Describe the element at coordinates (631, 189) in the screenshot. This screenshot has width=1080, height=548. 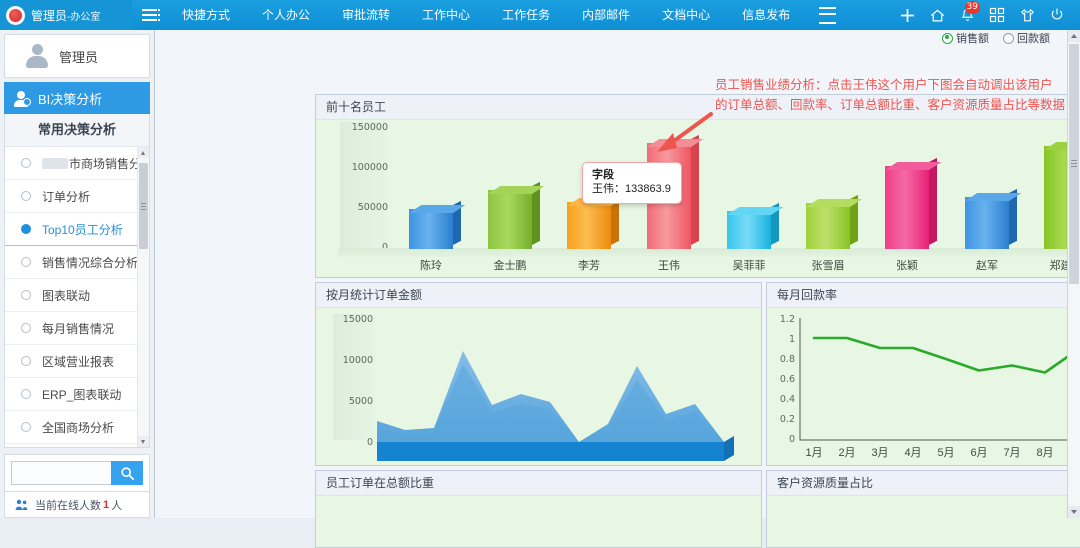
I see `tooltip-value-row: 王伟：133863.9` at that location.